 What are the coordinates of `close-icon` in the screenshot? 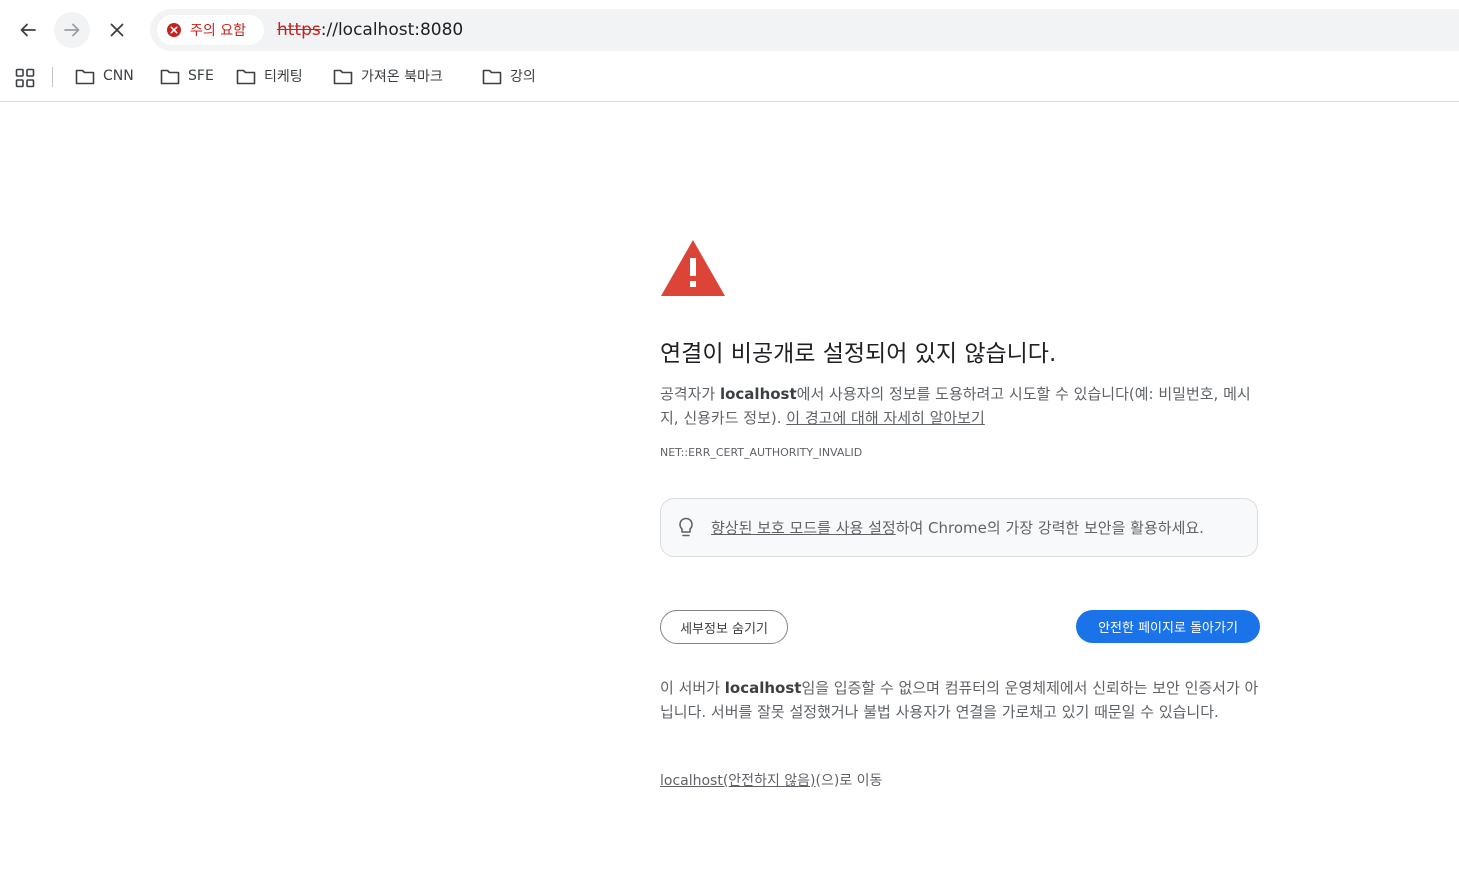 It's located at (117, 30).